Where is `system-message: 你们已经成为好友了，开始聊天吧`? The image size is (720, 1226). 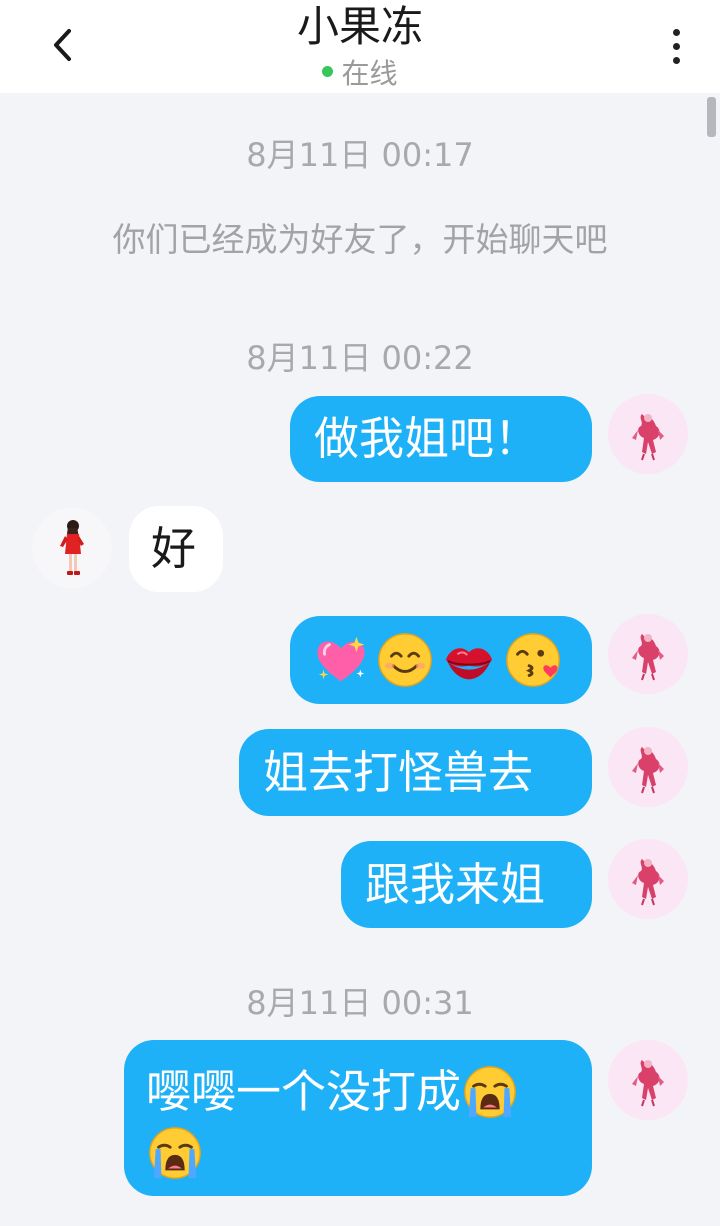
system-message: 你们已经成为好友了，开始聊天吧 is located at coordinates (360, 239).